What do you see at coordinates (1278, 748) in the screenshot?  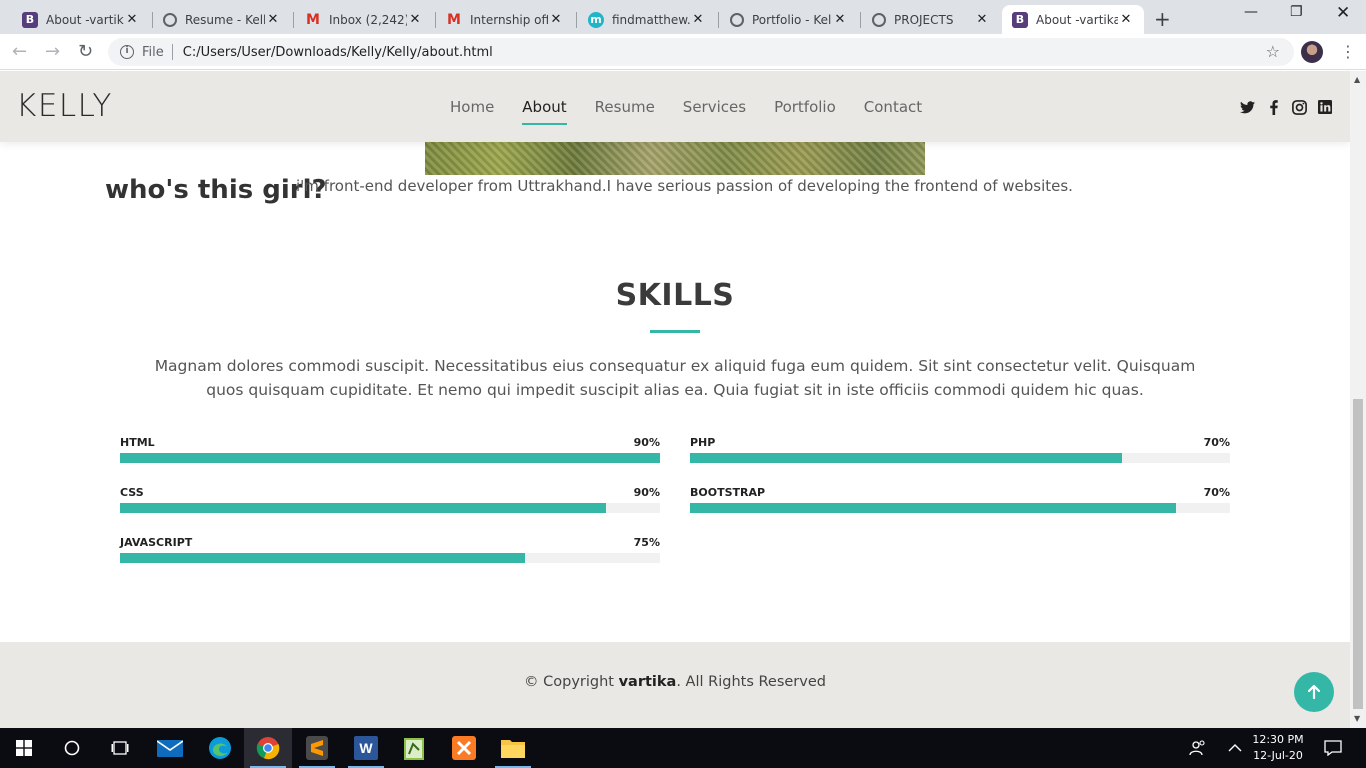 I see `system-clock: 12:30 PM 12-Jul-20` at bounding box center [1278, 748].